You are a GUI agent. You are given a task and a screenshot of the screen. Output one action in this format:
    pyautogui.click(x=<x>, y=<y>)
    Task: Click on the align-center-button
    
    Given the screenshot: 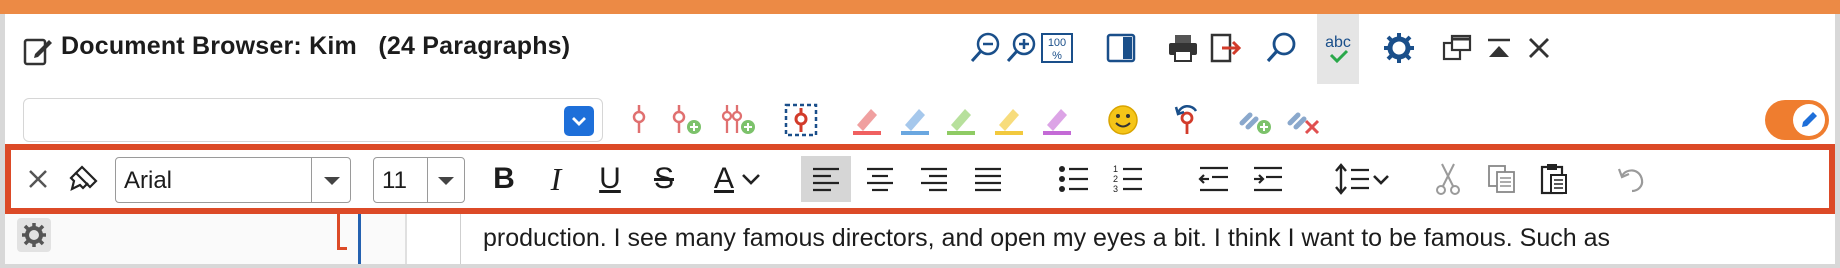 What is the action you would take?
    pyautogui.click(x=880, y=179)
    